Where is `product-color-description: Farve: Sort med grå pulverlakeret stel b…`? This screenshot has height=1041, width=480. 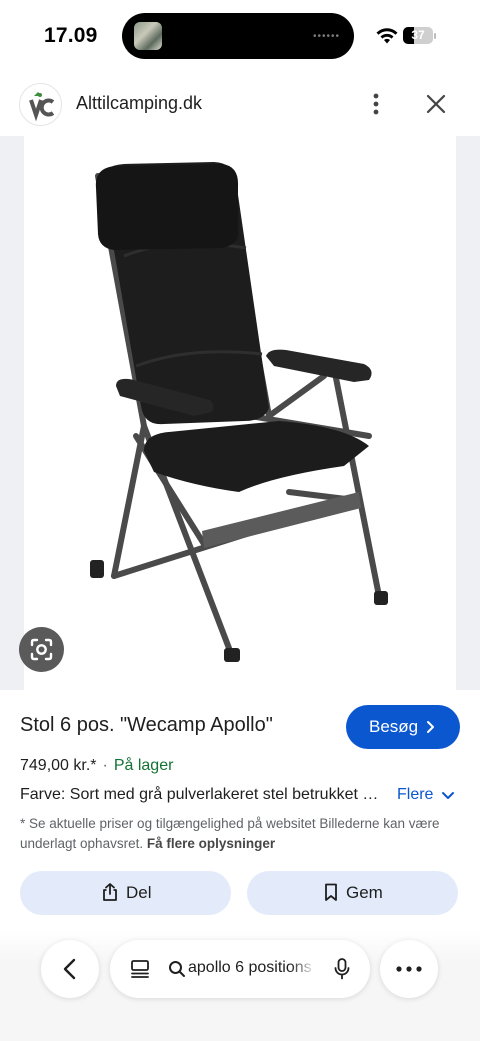 product-color-description: Farve: Sort med grå pulverlakeret stel b… is located at coordinates (205, 794).